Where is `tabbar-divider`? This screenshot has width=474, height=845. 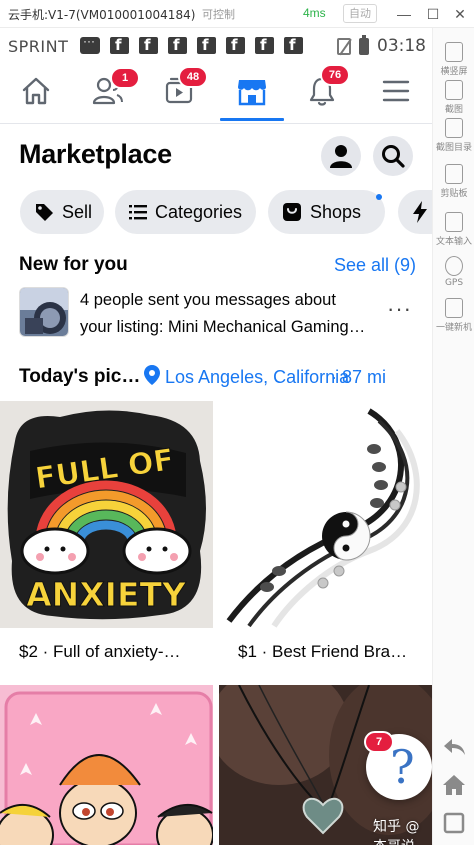
tabbar-divider is located at coordinates (216, 123).